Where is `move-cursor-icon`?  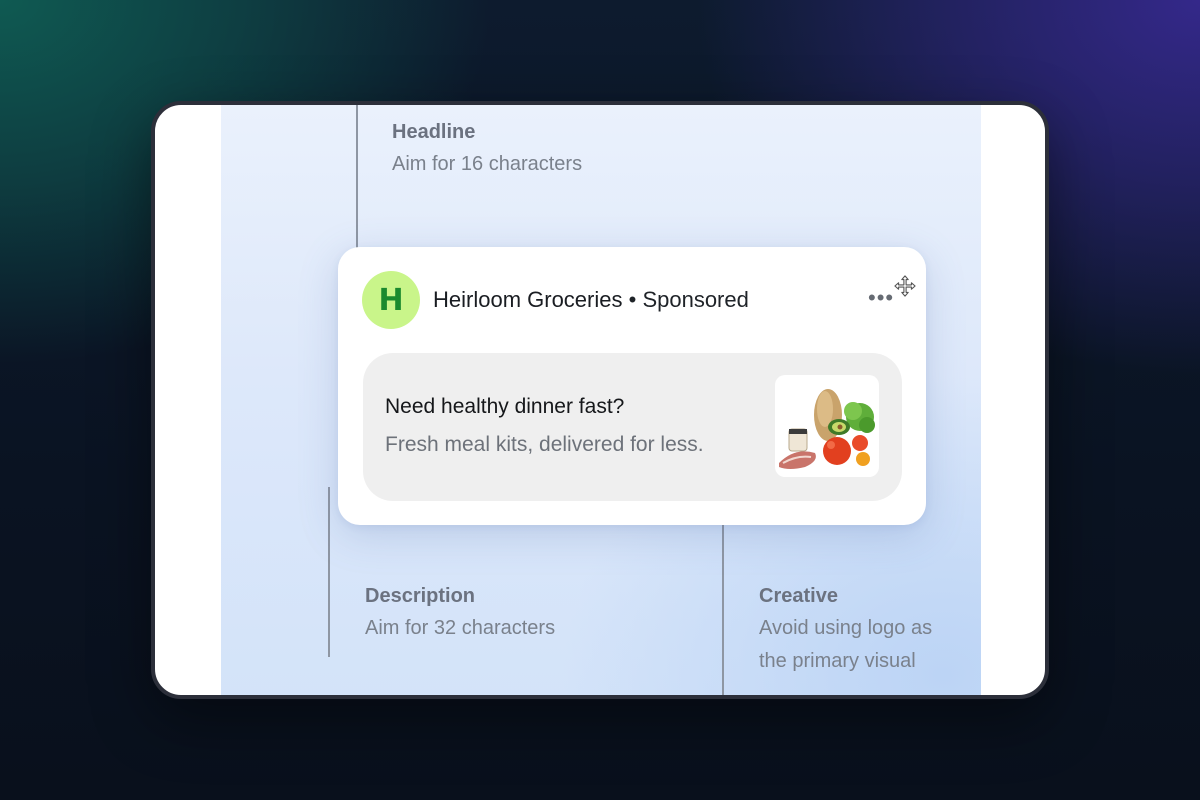
move-cursor-icon is located at coordinates (905, 286).